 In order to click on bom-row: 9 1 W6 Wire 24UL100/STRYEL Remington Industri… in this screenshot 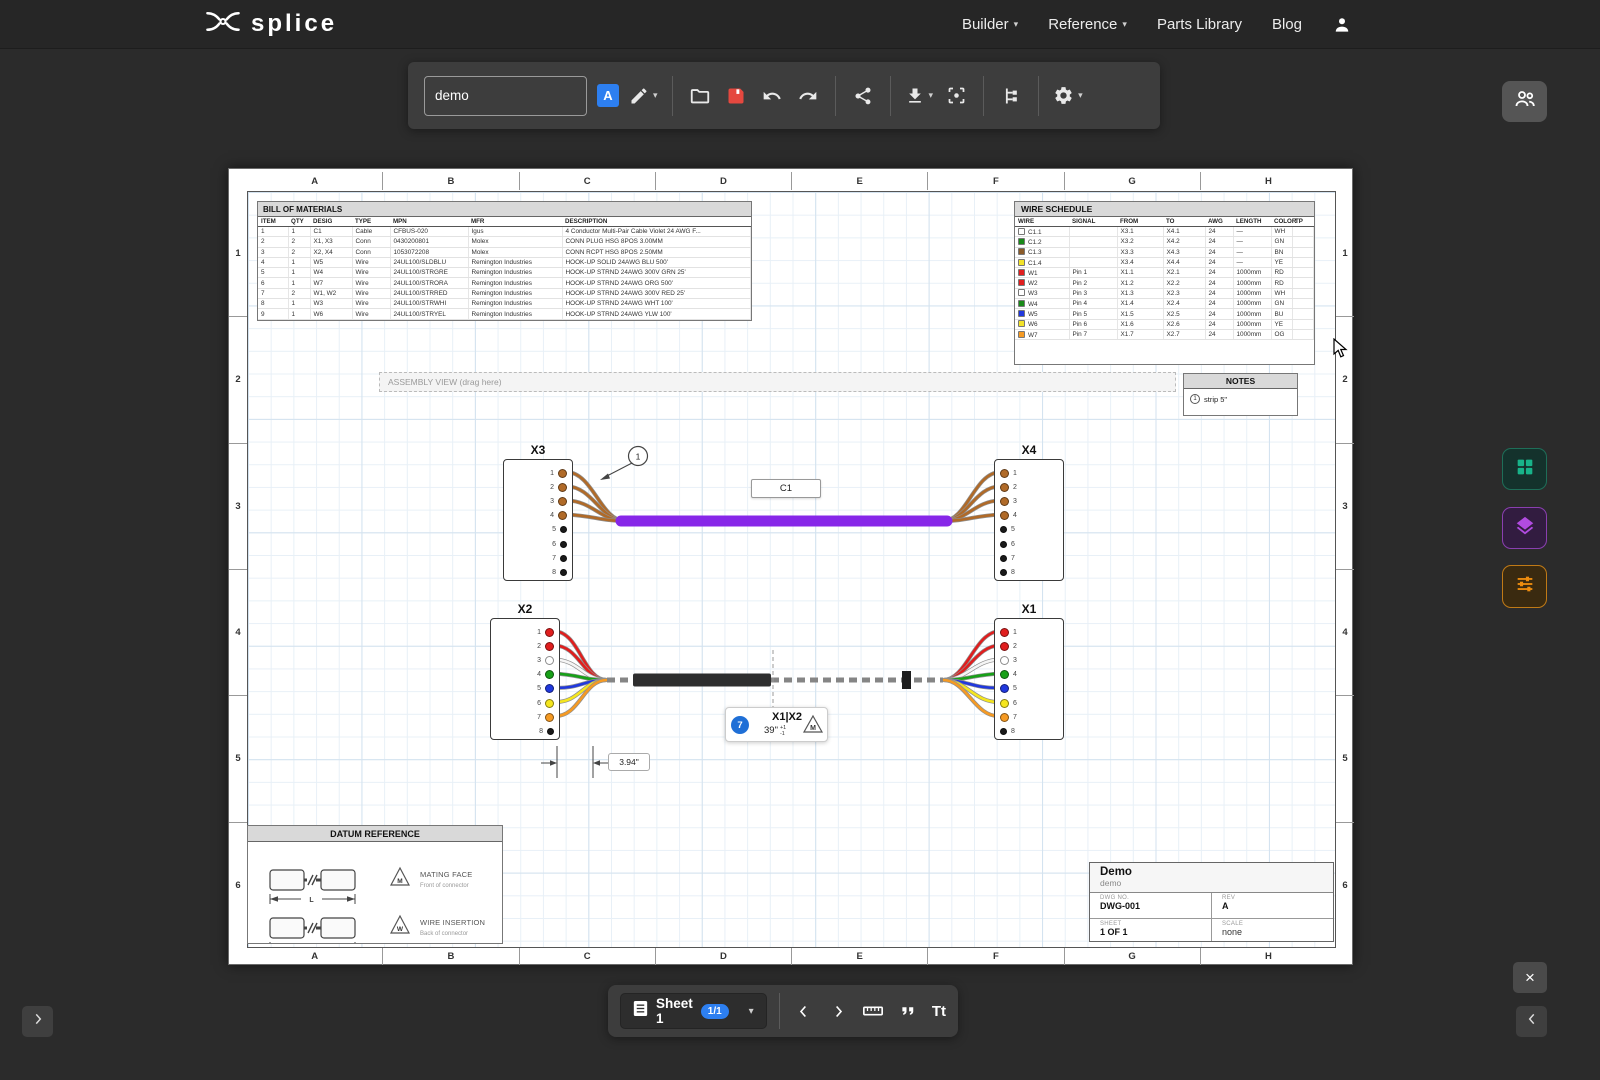, I will do `click(504, 314)`.